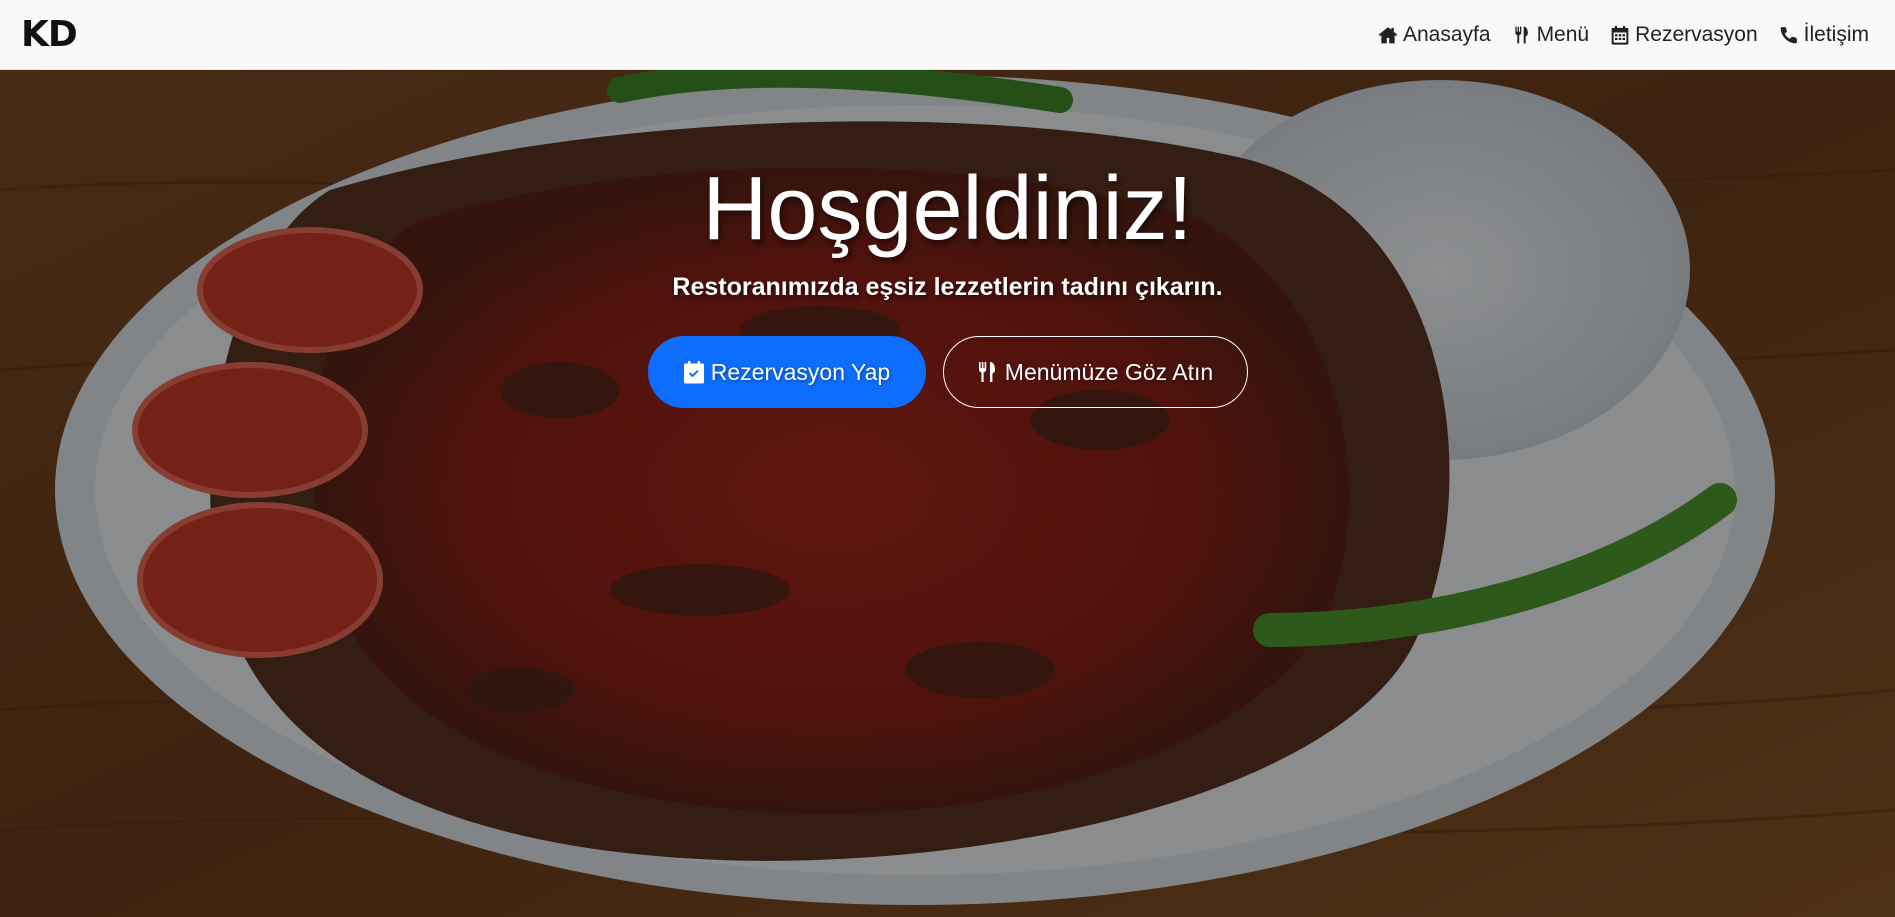  What do you see at coordinates (1620, 35) in the screenshot?
I see `calendar-icon` at bounding box center [1620, 35].